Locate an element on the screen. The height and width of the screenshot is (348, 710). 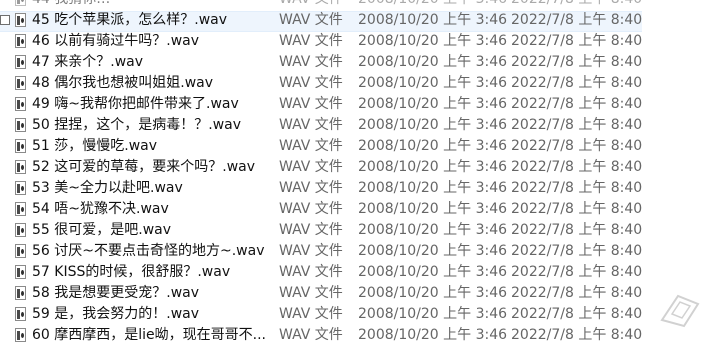
file-name: 55 很可爱，是吧.wav is located at coordinates (152, 230).